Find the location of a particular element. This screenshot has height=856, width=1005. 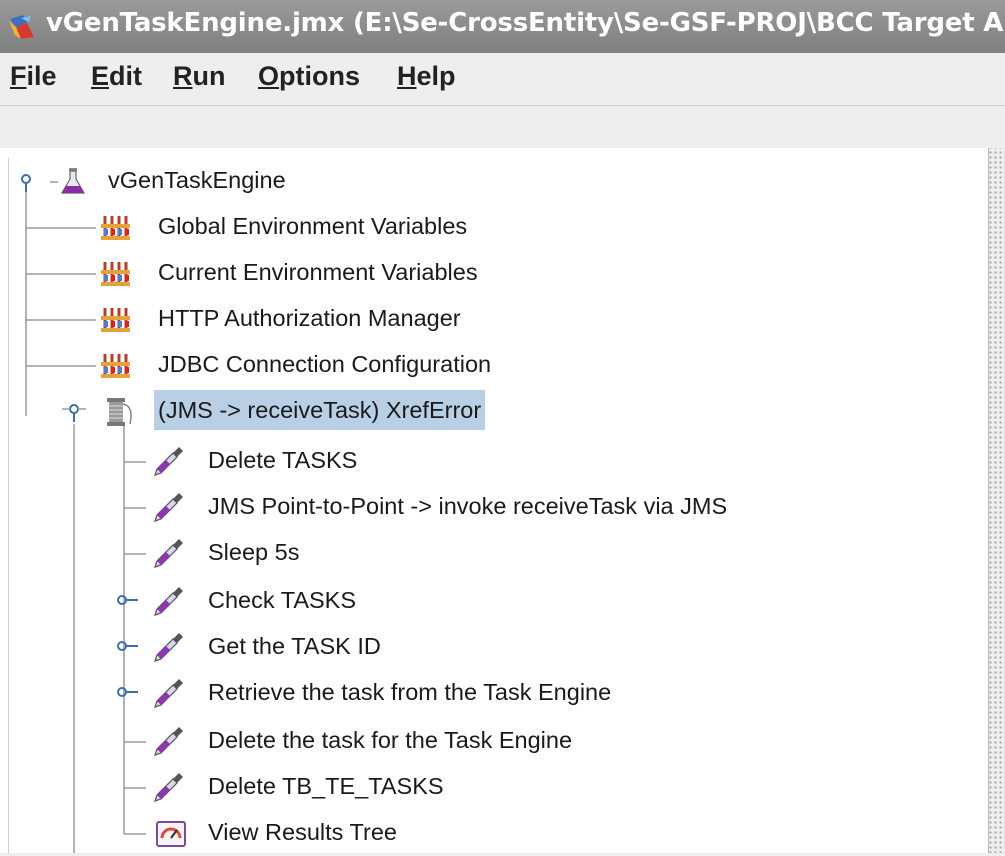

tree-node-label: Retrieve the task from the Task Engine is located at coordinates (410, 692).